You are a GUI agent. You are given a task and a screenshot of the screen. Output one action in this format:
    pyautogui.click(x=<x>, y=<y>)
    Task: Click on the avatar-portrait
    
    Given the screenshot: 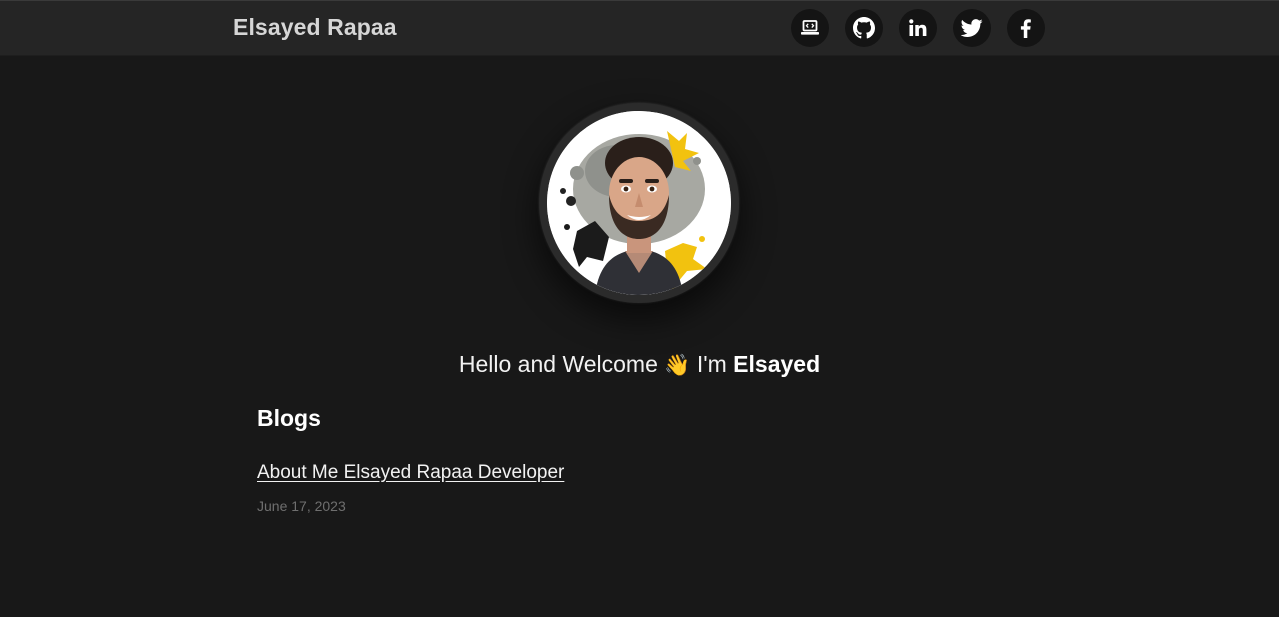 What is the action you would take?
    pyautogui.click(x=639, y=203)
    